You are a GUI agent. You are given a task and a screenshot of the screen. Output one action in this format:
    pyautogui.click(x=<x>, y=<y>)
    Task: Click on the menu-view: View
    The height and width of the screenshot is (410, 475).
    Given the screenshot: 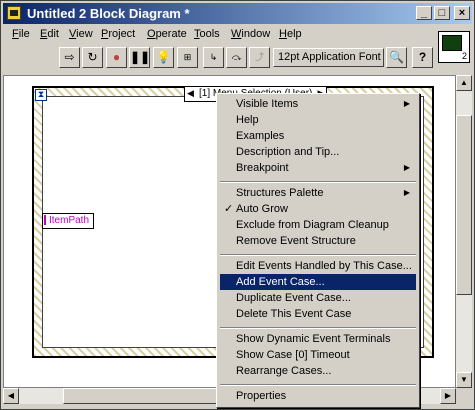 What is the action you would take?
    pyautogui.click(x=81, y=34)
    